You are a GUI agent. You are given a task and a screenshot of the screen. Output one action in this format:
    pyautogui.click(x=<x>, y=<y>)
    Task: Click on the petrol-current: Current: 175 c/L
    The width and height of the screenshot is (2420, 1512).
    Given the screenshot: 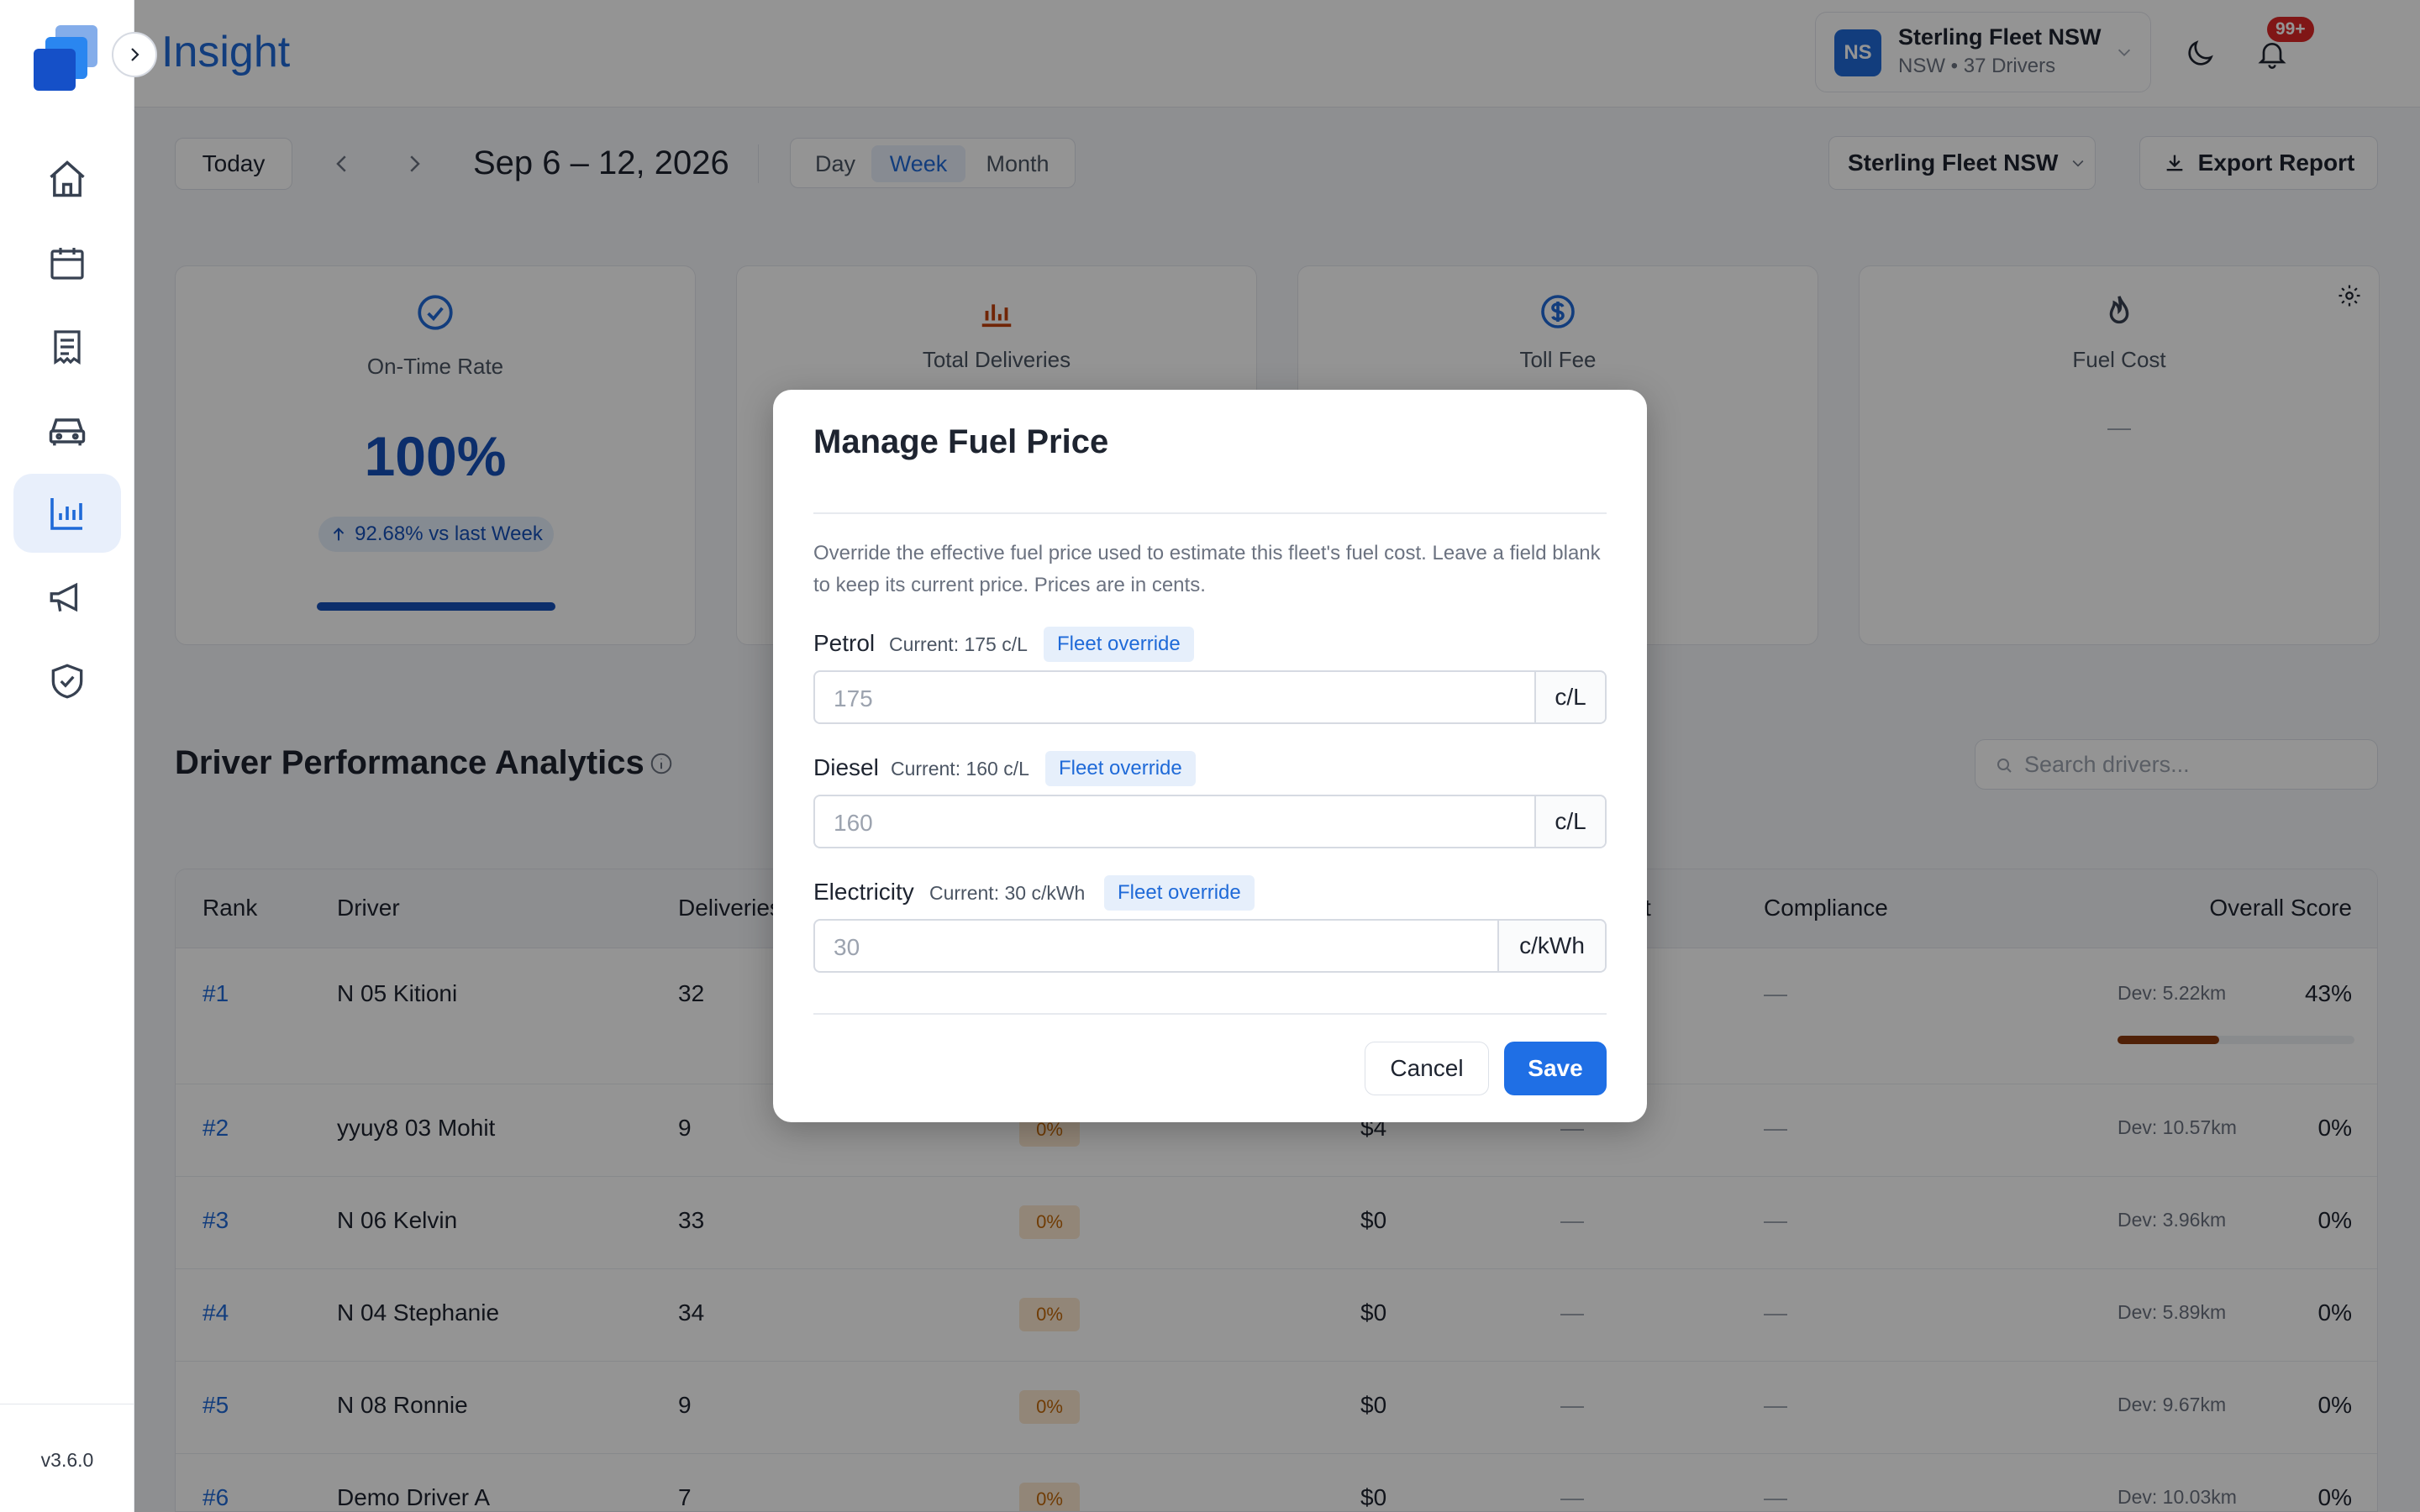 What is the action you would take?
    pyautogui.click(x=959, y=644)
    